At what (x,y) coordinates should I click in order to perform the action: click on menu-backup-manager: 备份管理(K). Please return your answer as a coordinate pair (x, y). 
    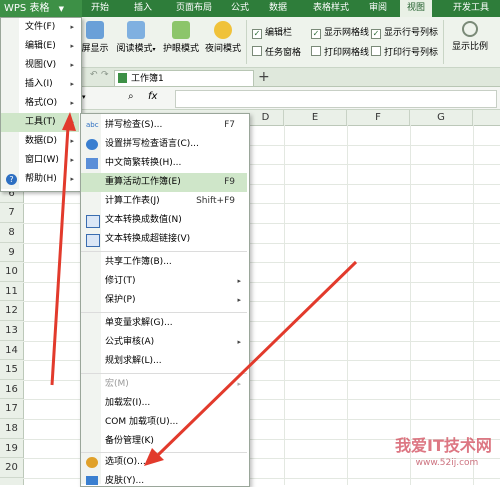
    Looking at the image, I should click on (164, 441).